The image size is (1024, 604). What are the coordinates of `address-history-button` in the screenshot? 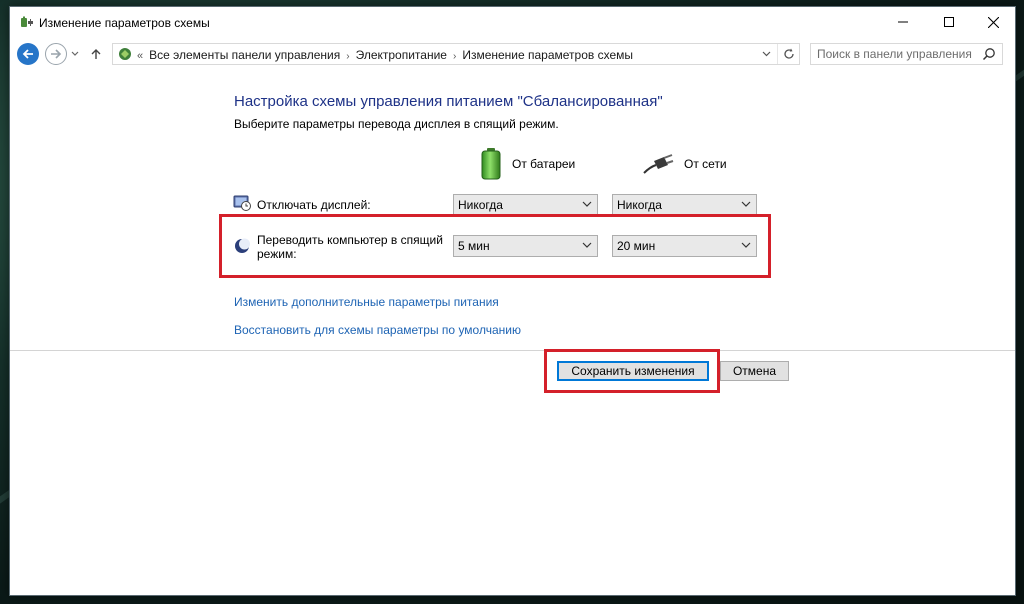 It's located at (766, 54).